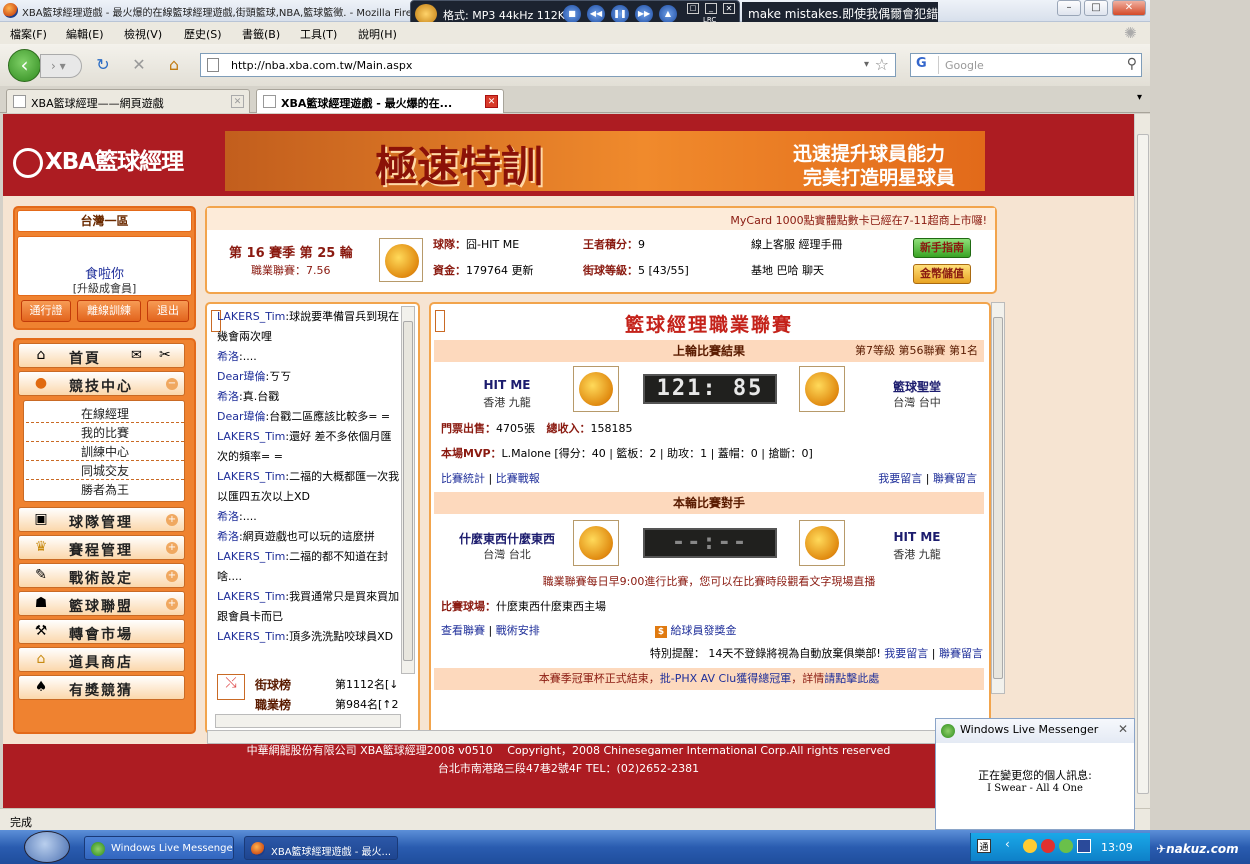 The image size is (1250, 864). What do you see at coordinates (101, 687) in the screenshot?
I see `nav-prize-quiz: ♠ 有獎競猜` at bounding box center [101, 687].